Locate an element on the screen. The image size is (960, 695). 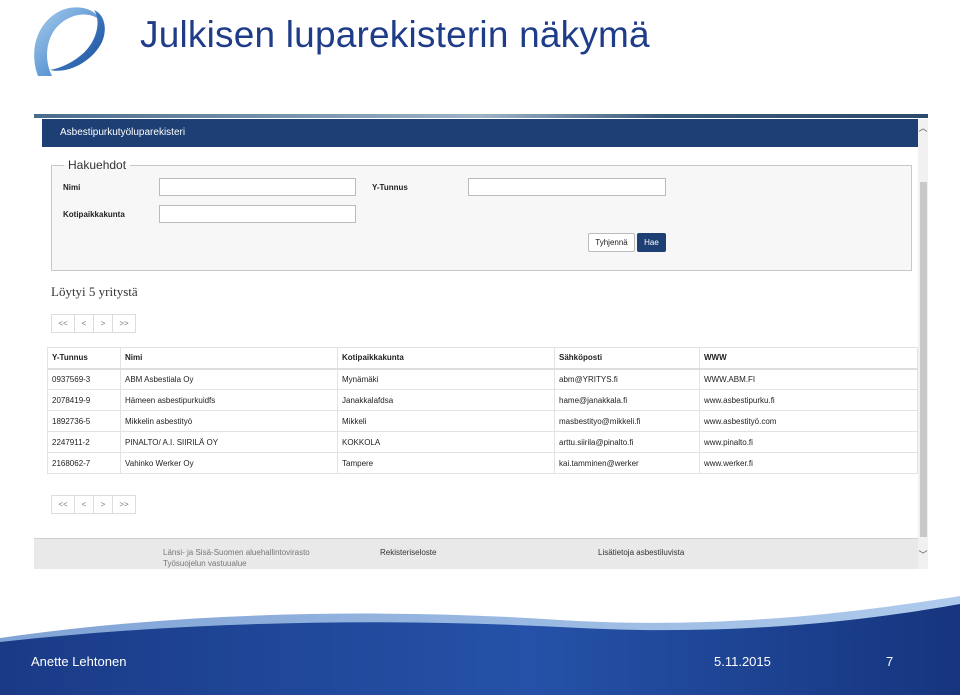
pager-bottom: << < > >> is located at coordinates (93, 504).